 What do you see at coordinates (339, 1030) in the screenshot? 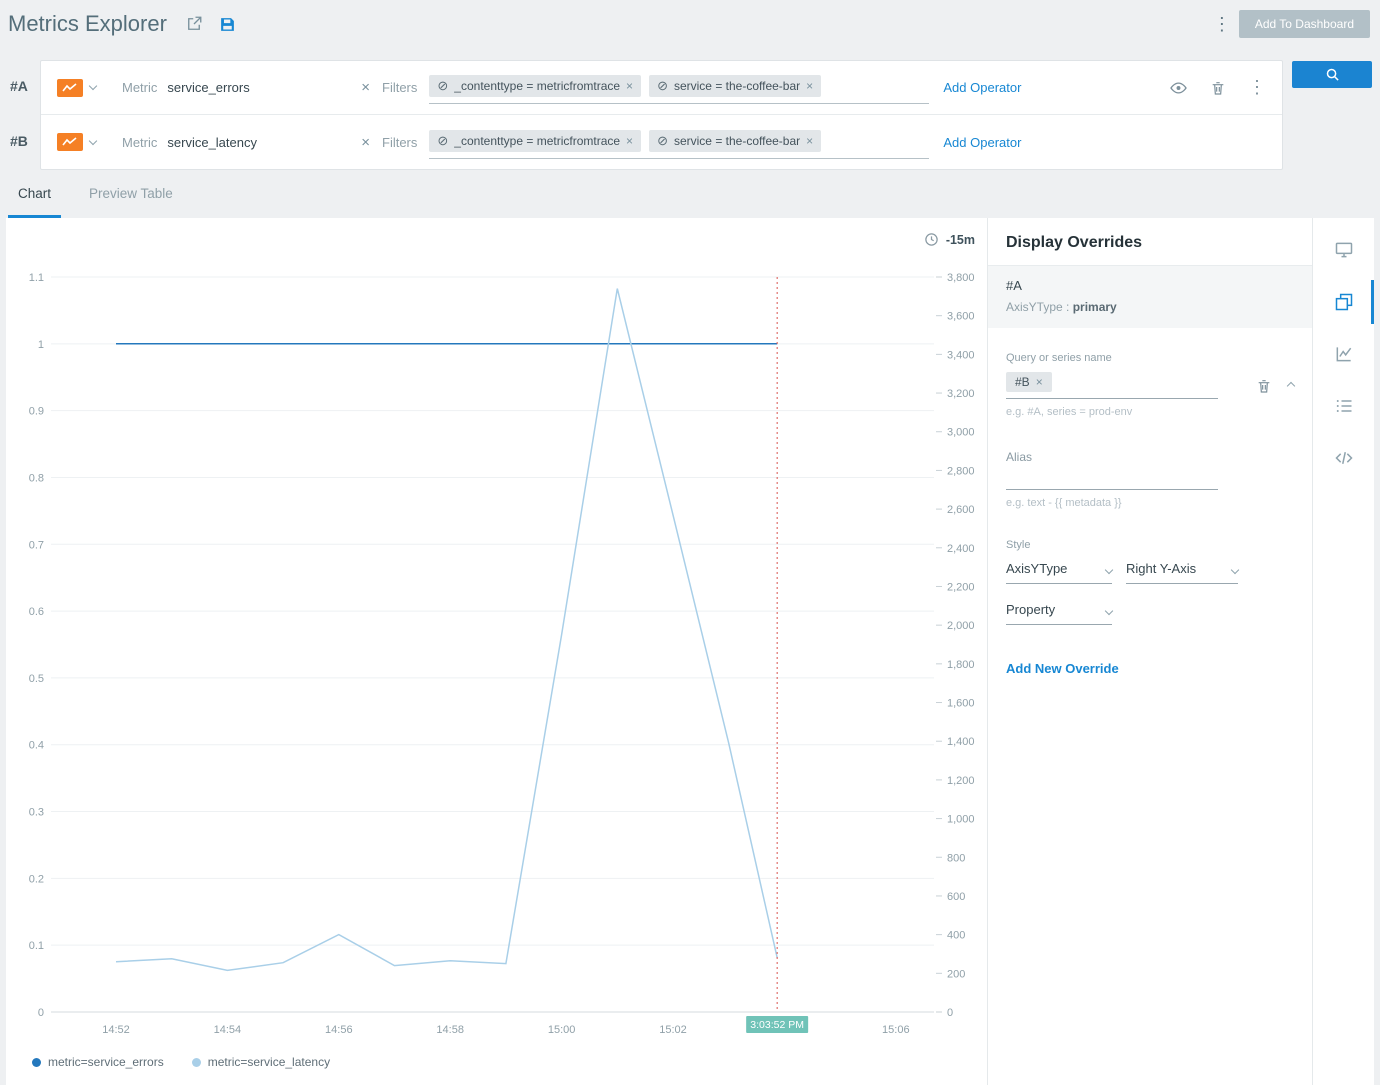
I see `svg-text: 14:56` at bounding box center [339, 1030].